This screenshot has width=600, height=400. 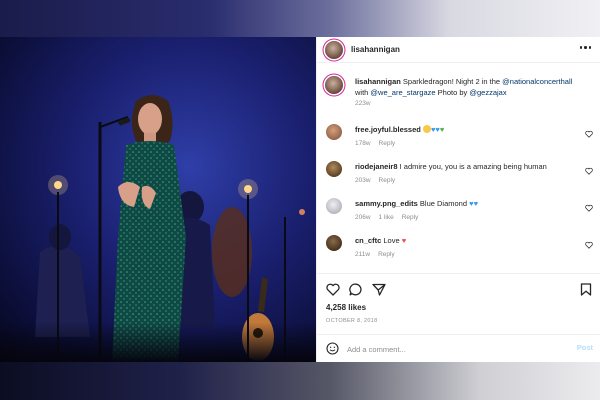 I want to click on caption-avatar, so click(x=334, y=85).